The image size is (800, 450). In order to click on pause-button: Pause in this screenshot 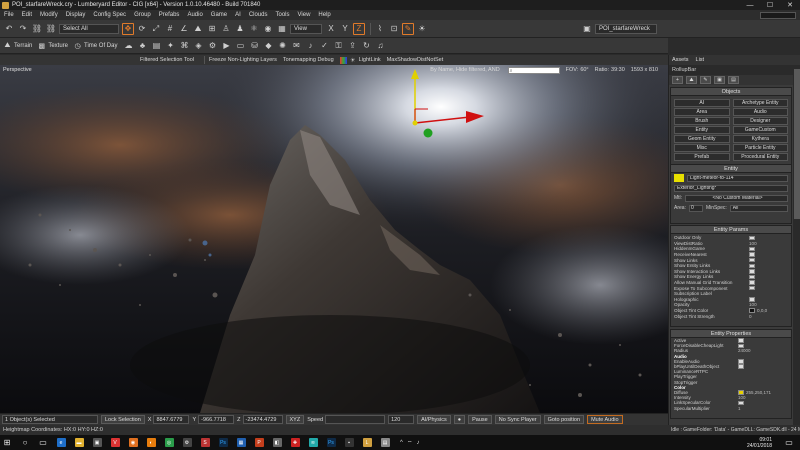, I will do `click(480, 419)`.